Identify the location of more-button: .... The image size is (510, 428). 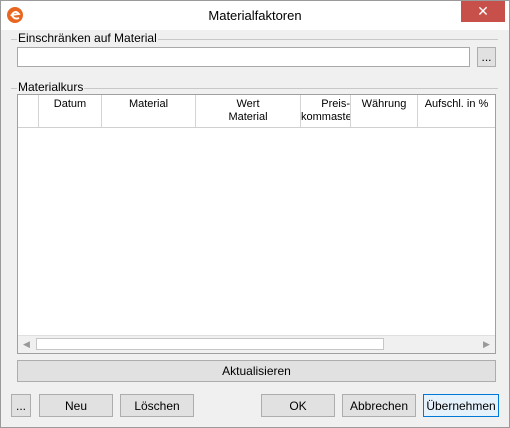
(21, 405).